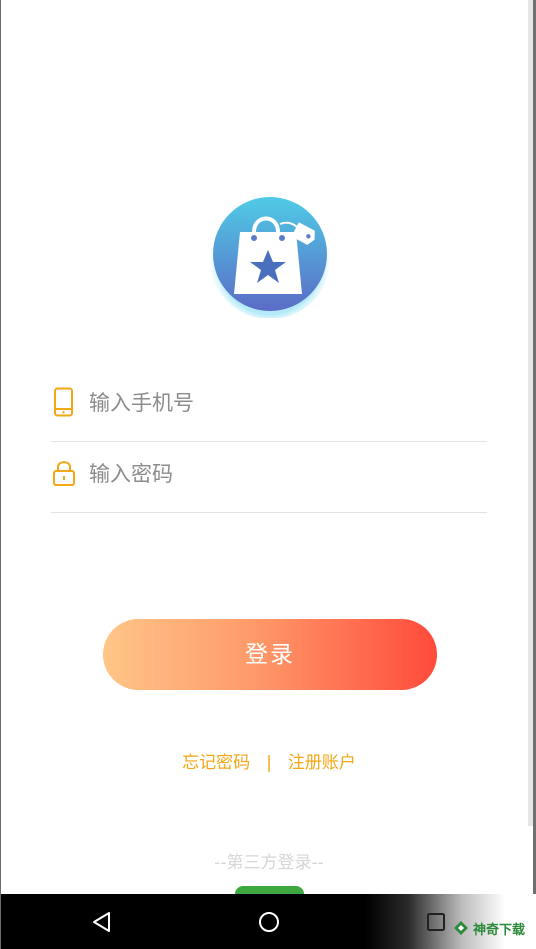  What do you see at coordinates (279, 474) in the screenshot?
I see `password-input` at bounding box center [279, 474].